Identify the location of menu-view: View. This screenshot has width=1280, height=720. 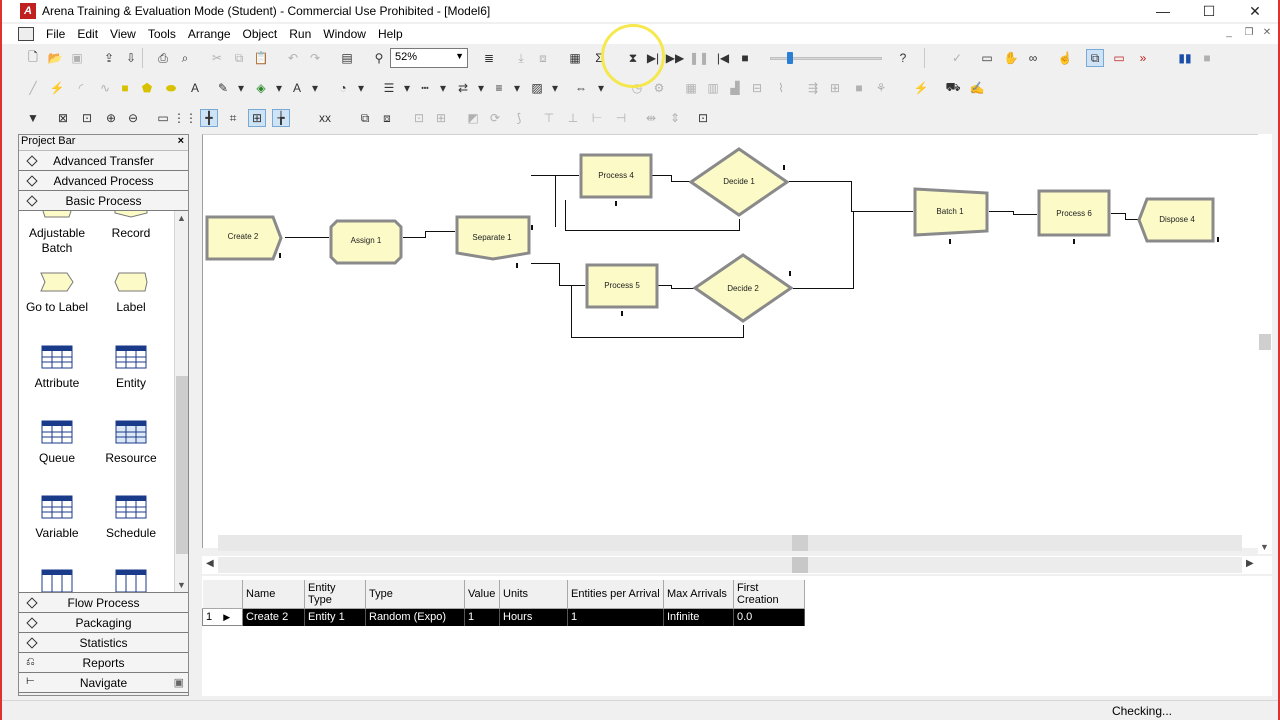
(123, 34).